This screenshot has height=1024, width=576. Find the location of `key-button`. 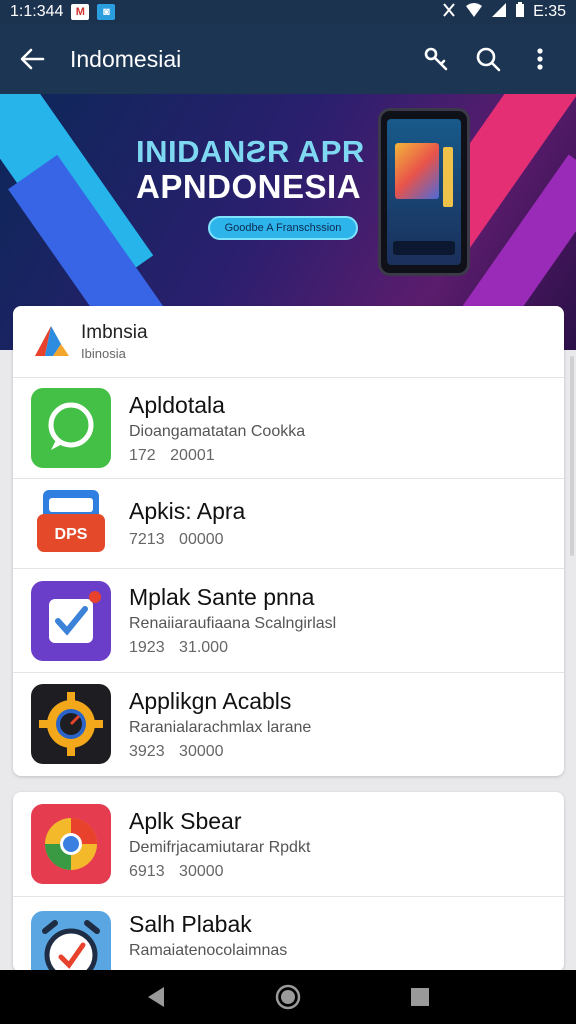

key-button is located at coordinates (436, 59).